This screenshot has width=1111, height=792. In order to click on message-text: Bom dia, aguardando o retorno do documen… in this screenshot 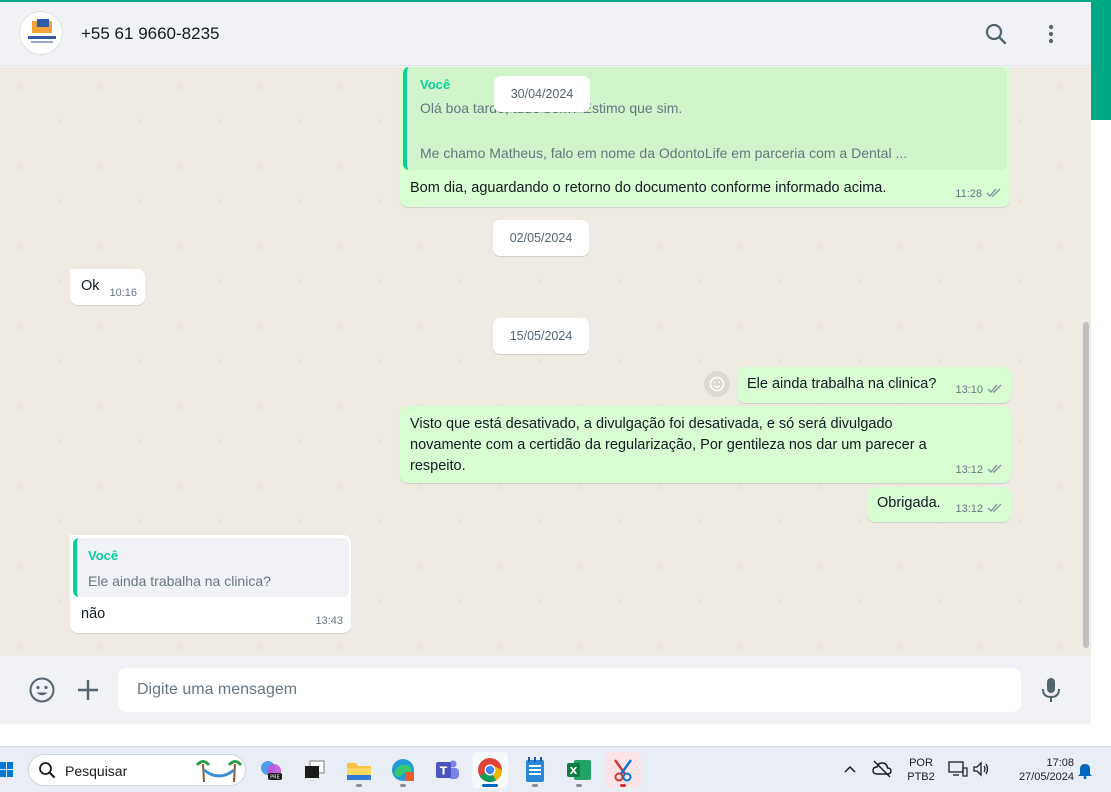, I will do `click(648, 188)`.